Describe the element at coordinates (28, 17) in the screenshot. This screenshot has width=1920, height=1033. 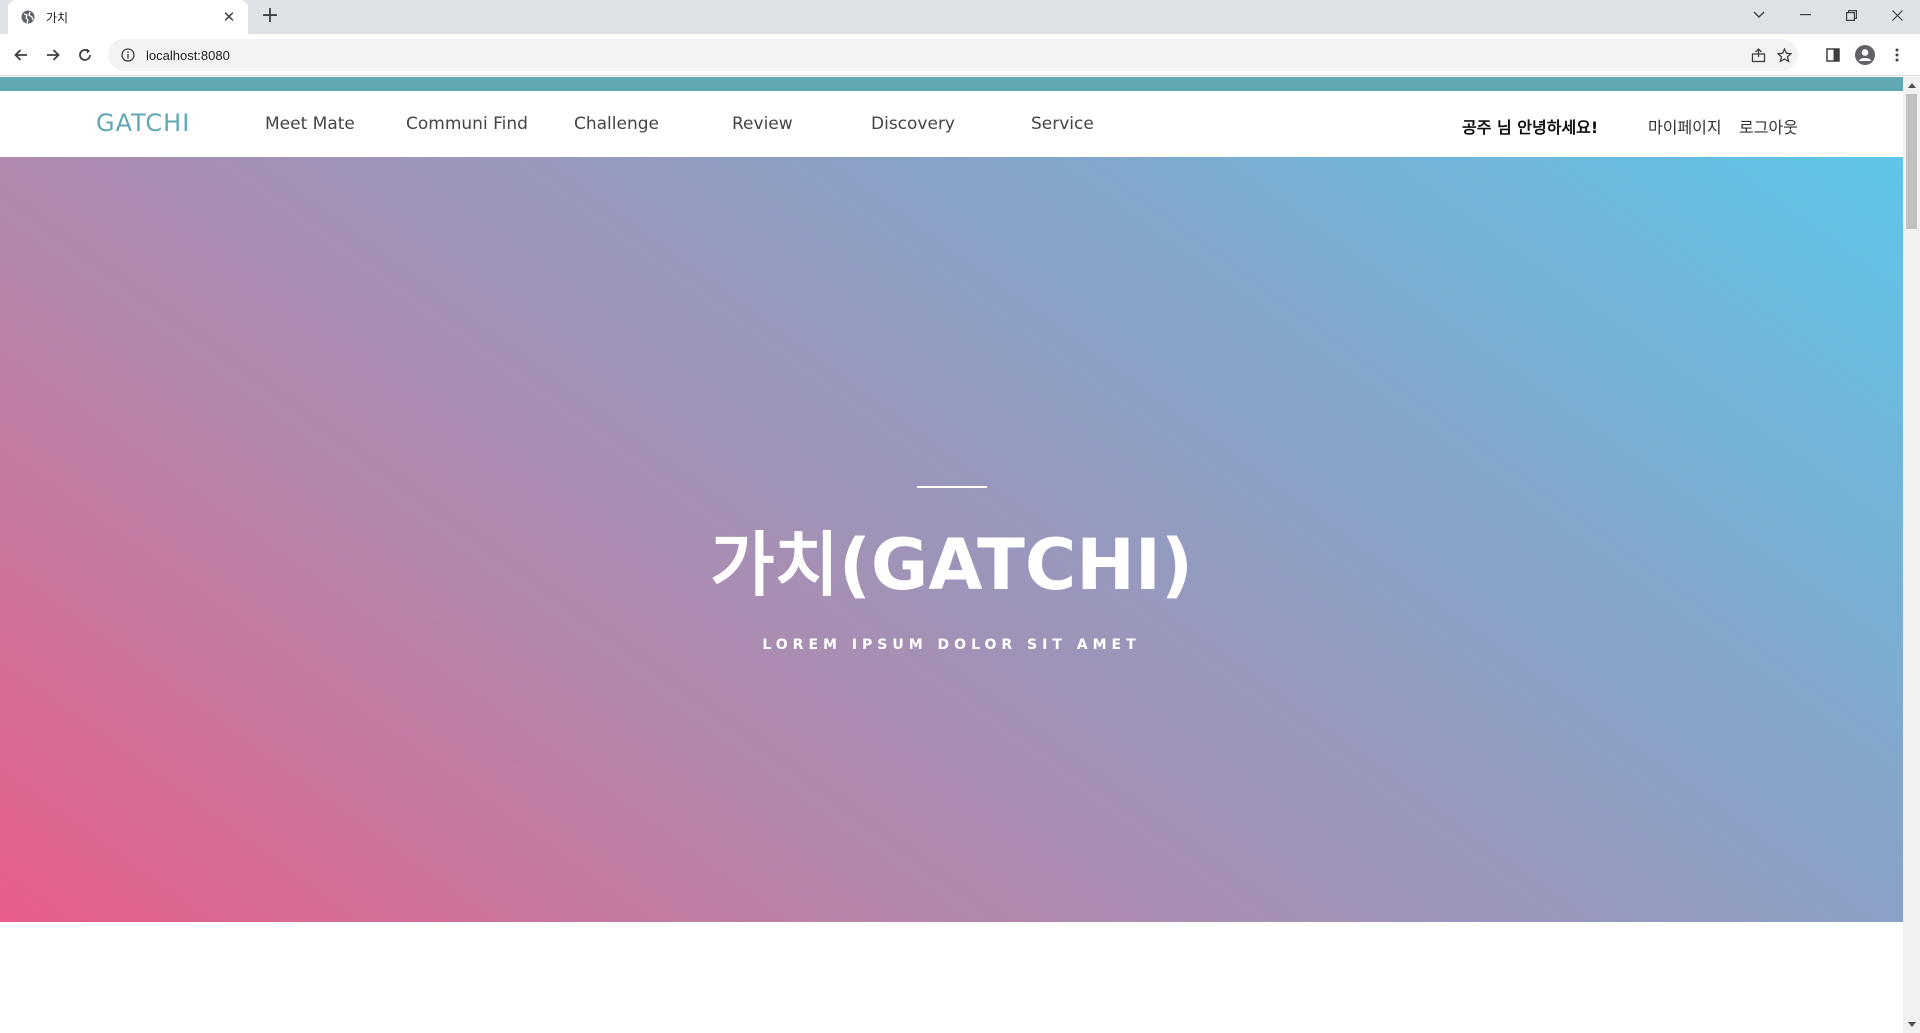
I see `globe-icon` at that location.